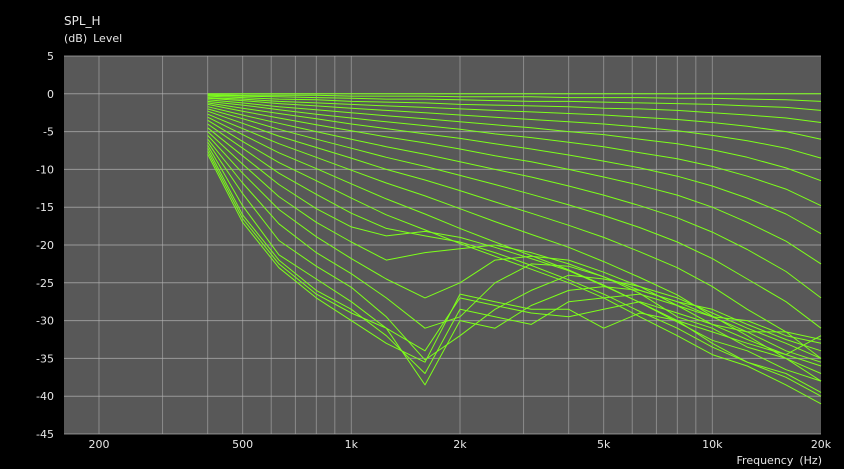 The height and width of the screenshot is (469, 844). I want to click on y-tick-label: 0, so click(50, 94).